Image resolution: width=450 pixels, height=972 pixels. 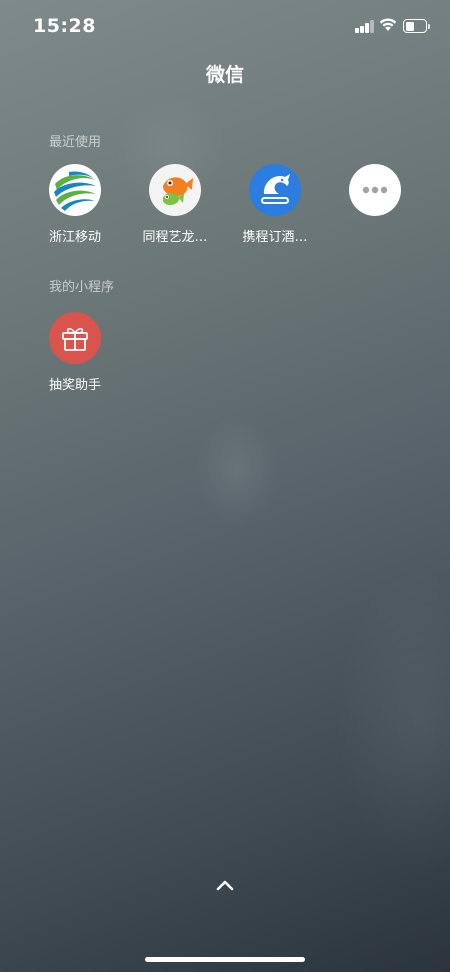 I want to click on more-dots-icon, so click(x=375, y=190).